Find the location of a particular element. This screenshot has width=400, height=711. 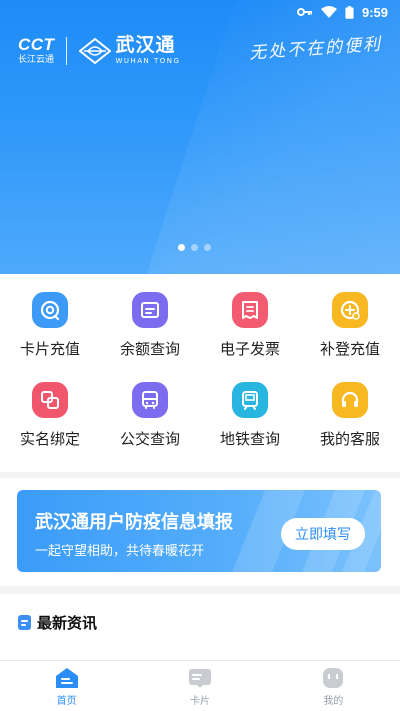

brand-en: WUHAN TONG is located at coordinates (148, 61).